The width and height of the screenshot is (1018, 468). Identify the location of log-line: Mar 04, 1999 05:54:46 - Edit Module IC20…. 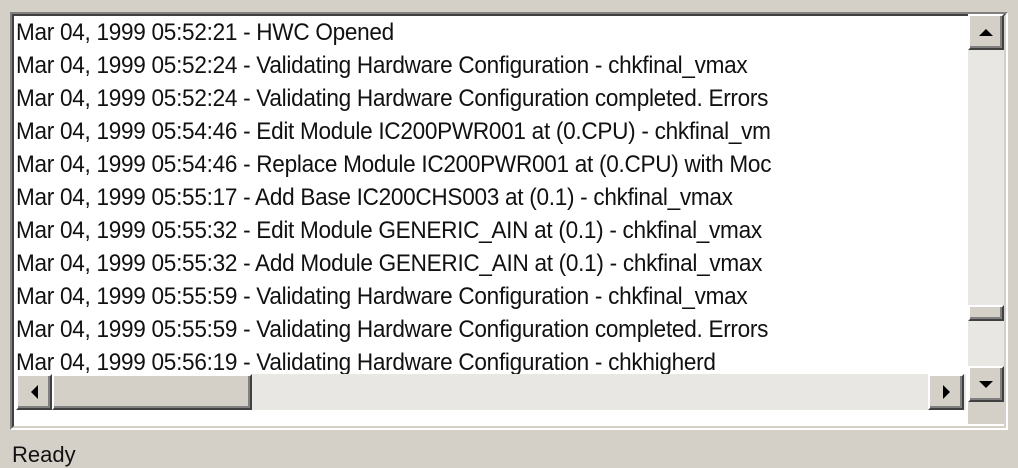
(462, 131).